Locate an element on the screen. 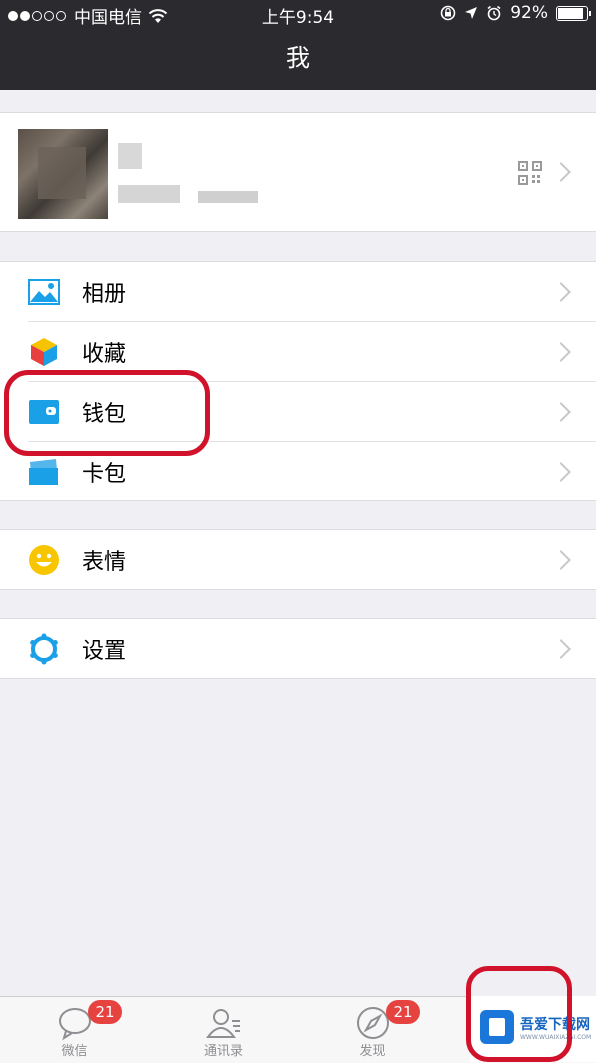 The image size is (596, 1063). profile-name-blurred is located at coordinates (130, 156).